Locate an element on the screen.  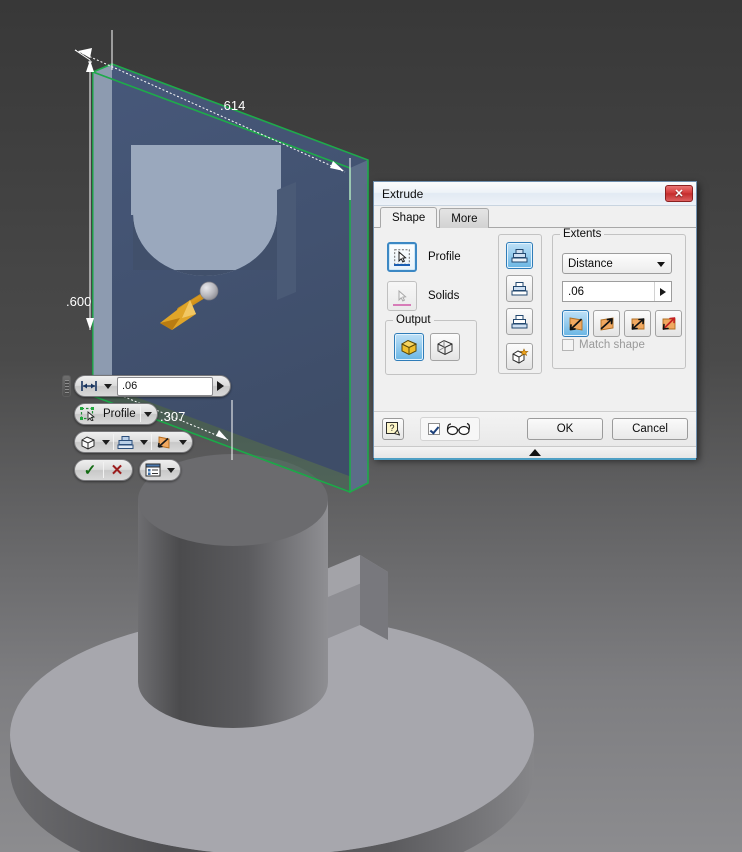
extents-group: Extents Distance .06 Match shape is located at coordinates (619, 298).